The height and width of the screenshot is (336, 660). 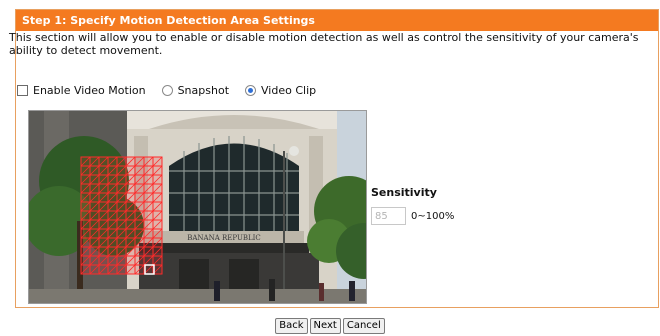 What do you see at coordinates (224, 238) in the screenshot?
I see `building-sign: BANANA REPUBLIC` at bounding box center [224, 238].